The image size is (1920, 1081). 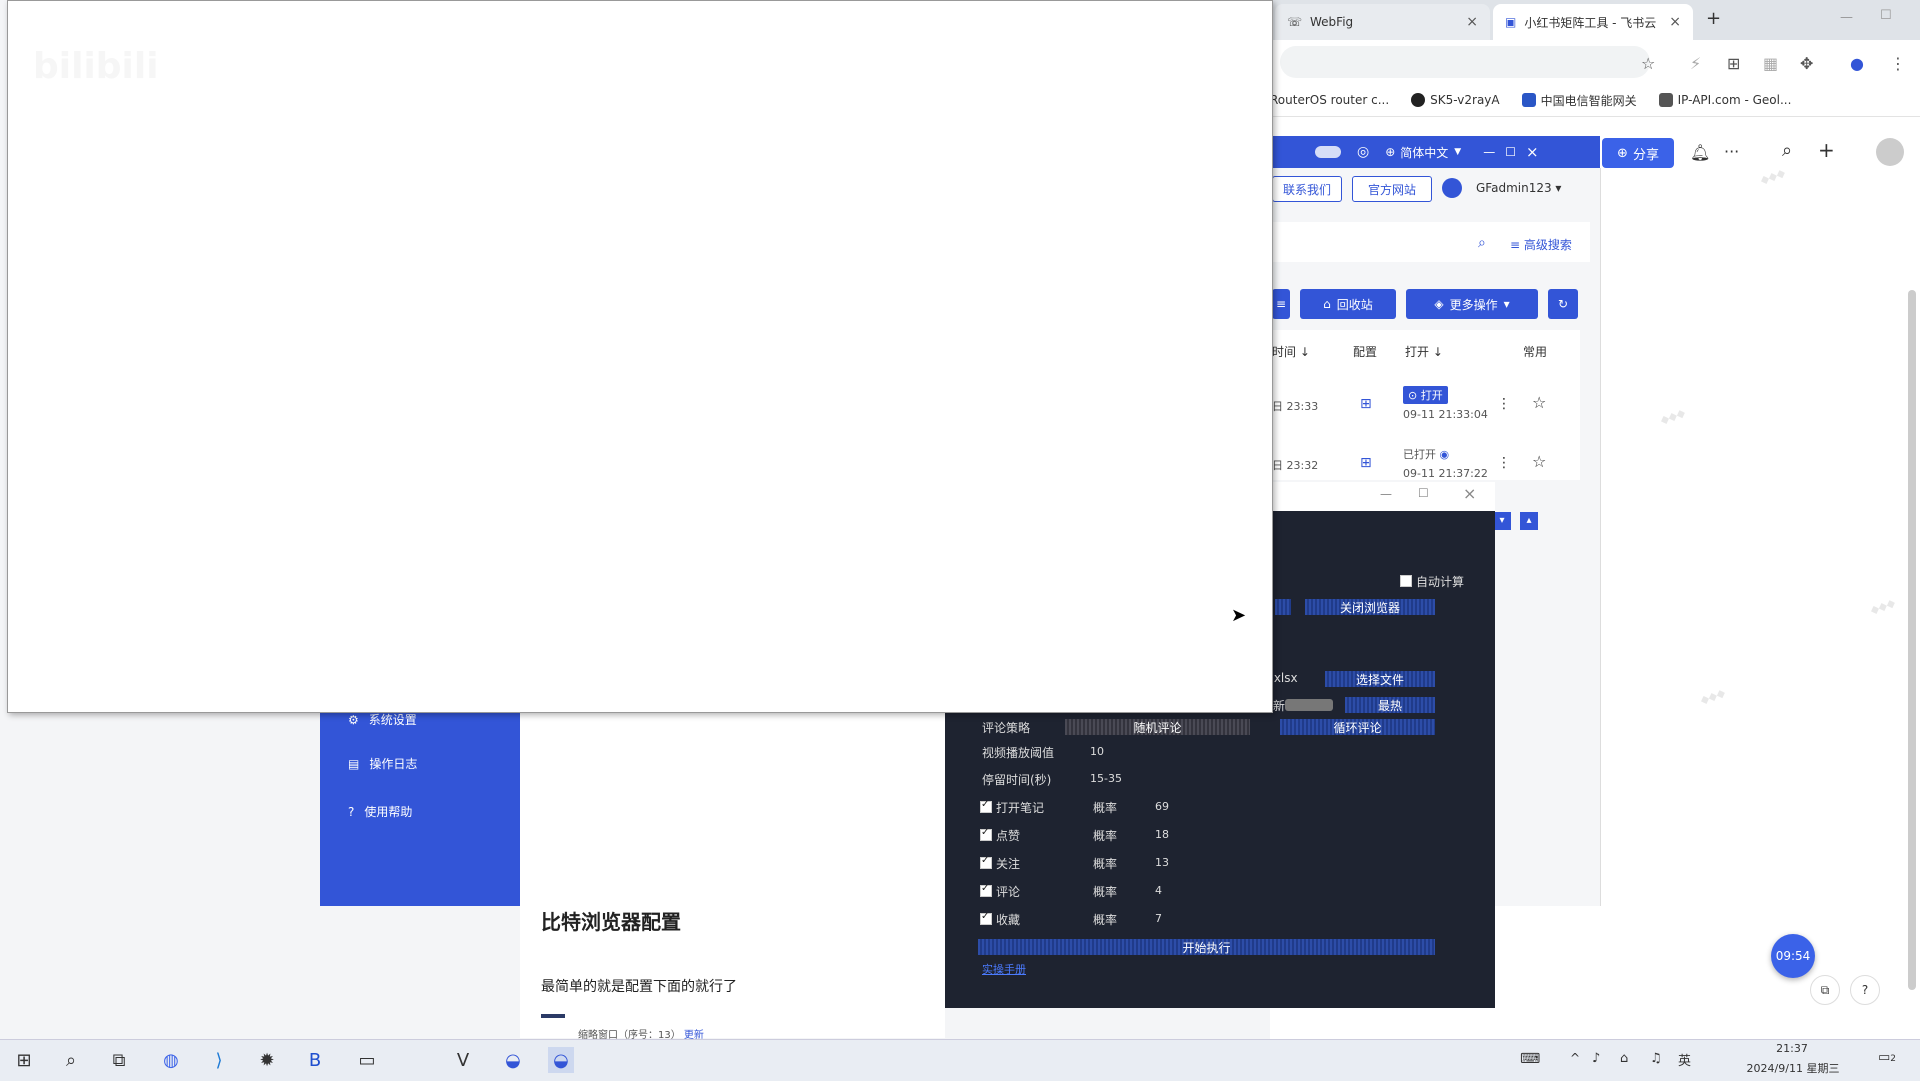 I want to click on bell-icon: 🔔︎, so click(x=1700, y=152).